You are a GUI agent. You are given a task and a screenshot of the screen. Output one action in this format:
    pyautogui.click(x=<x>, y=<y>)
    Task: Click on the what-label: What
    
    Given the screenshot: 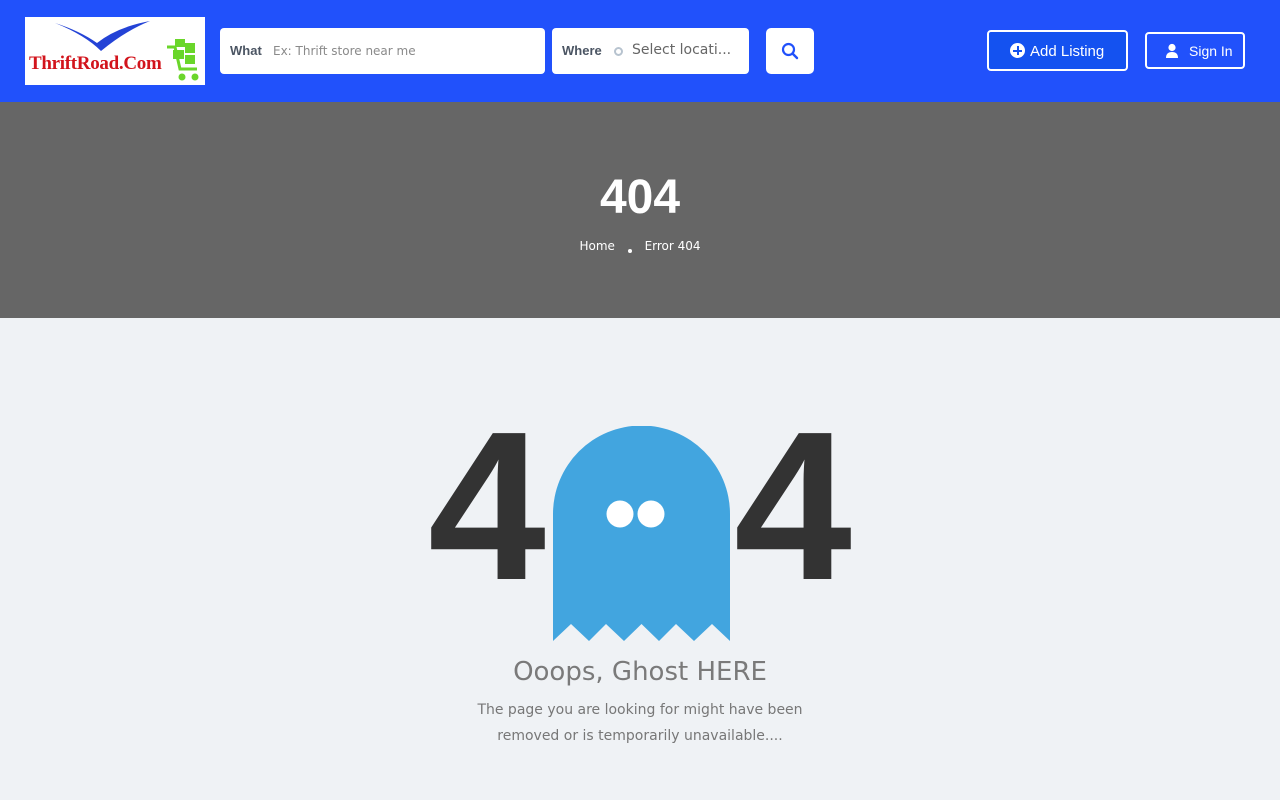 What is the action you would take?
    pyautogui.click(x=246, y=50)
    